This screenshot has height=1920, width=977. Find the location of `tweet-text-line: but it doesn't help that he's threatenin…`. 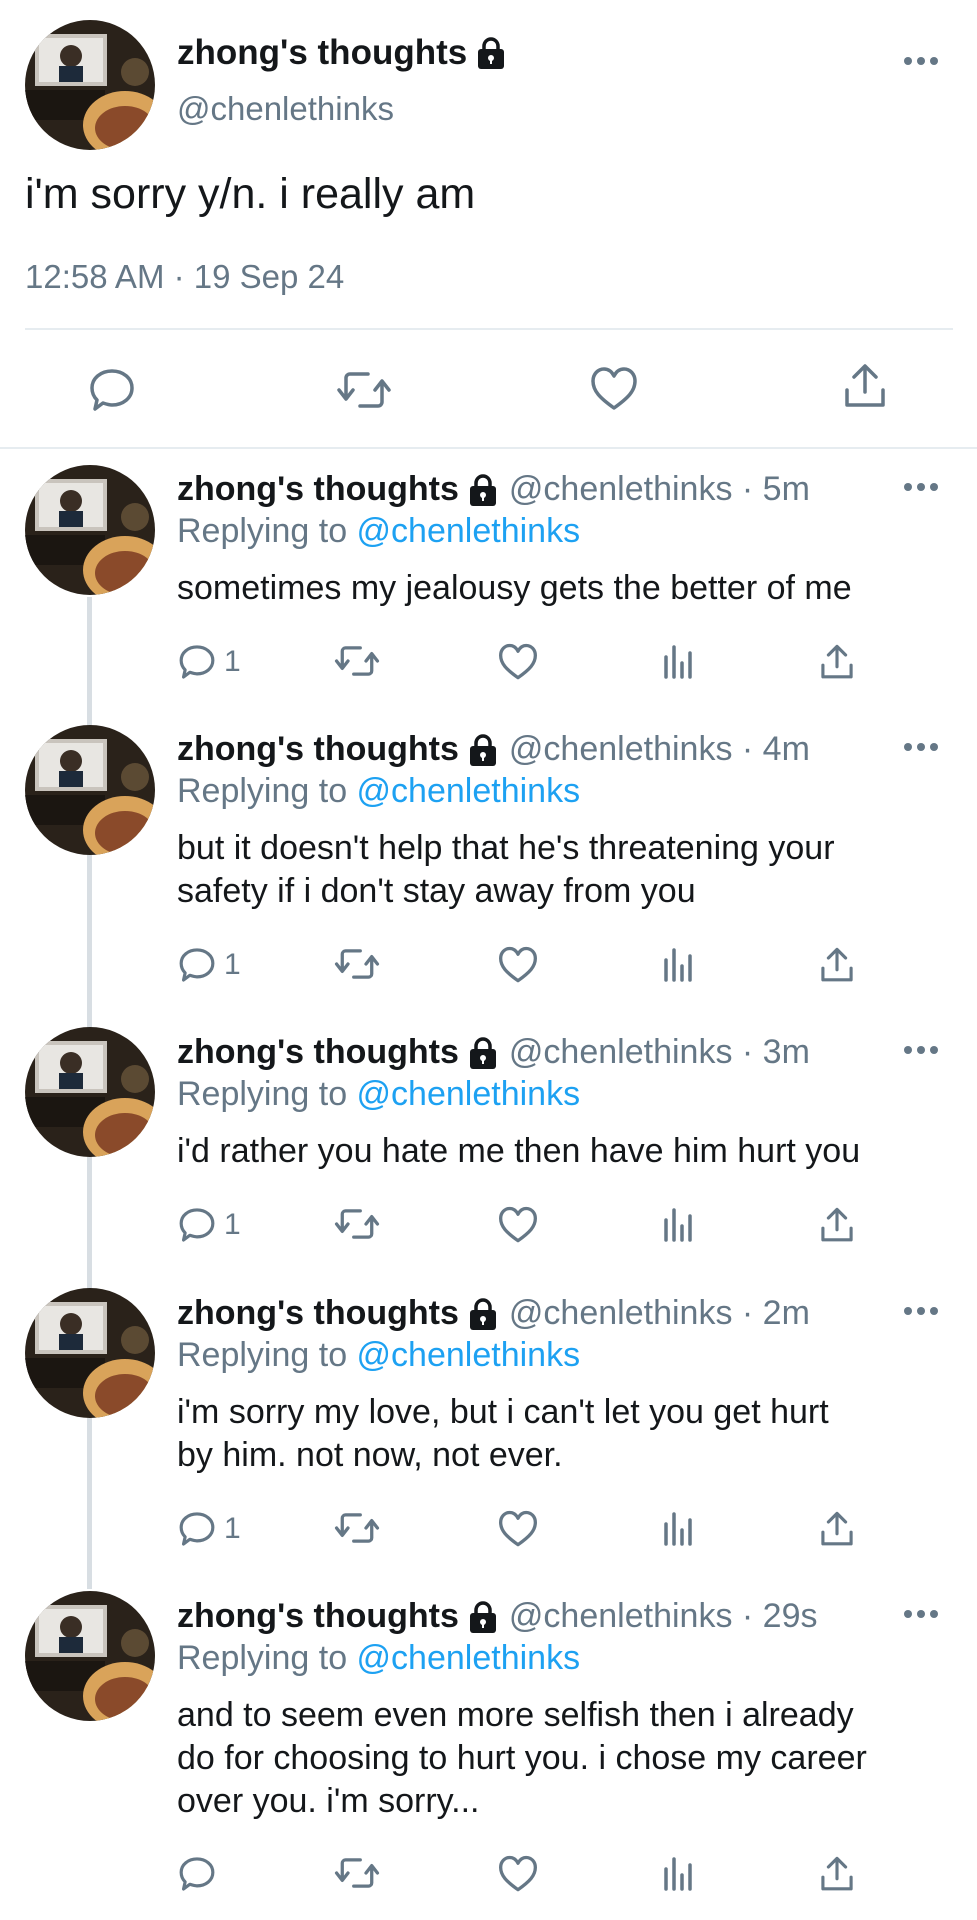

tweet-text-line: but it doesn't help that he's threatenin… is located at coordinates (506, 848).